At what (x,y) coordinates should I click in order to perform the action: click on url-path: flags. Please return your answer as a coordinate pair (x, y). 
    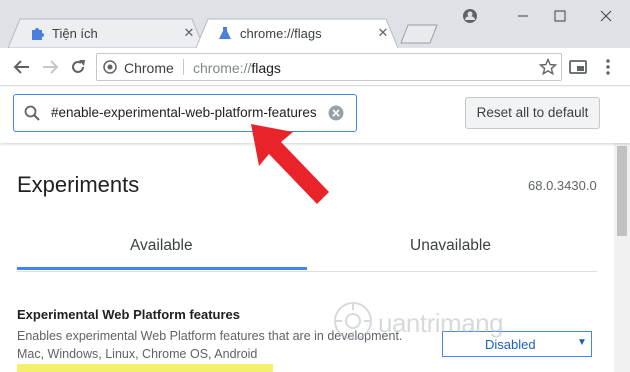
    Looking at the image, I should click on (266, 68).